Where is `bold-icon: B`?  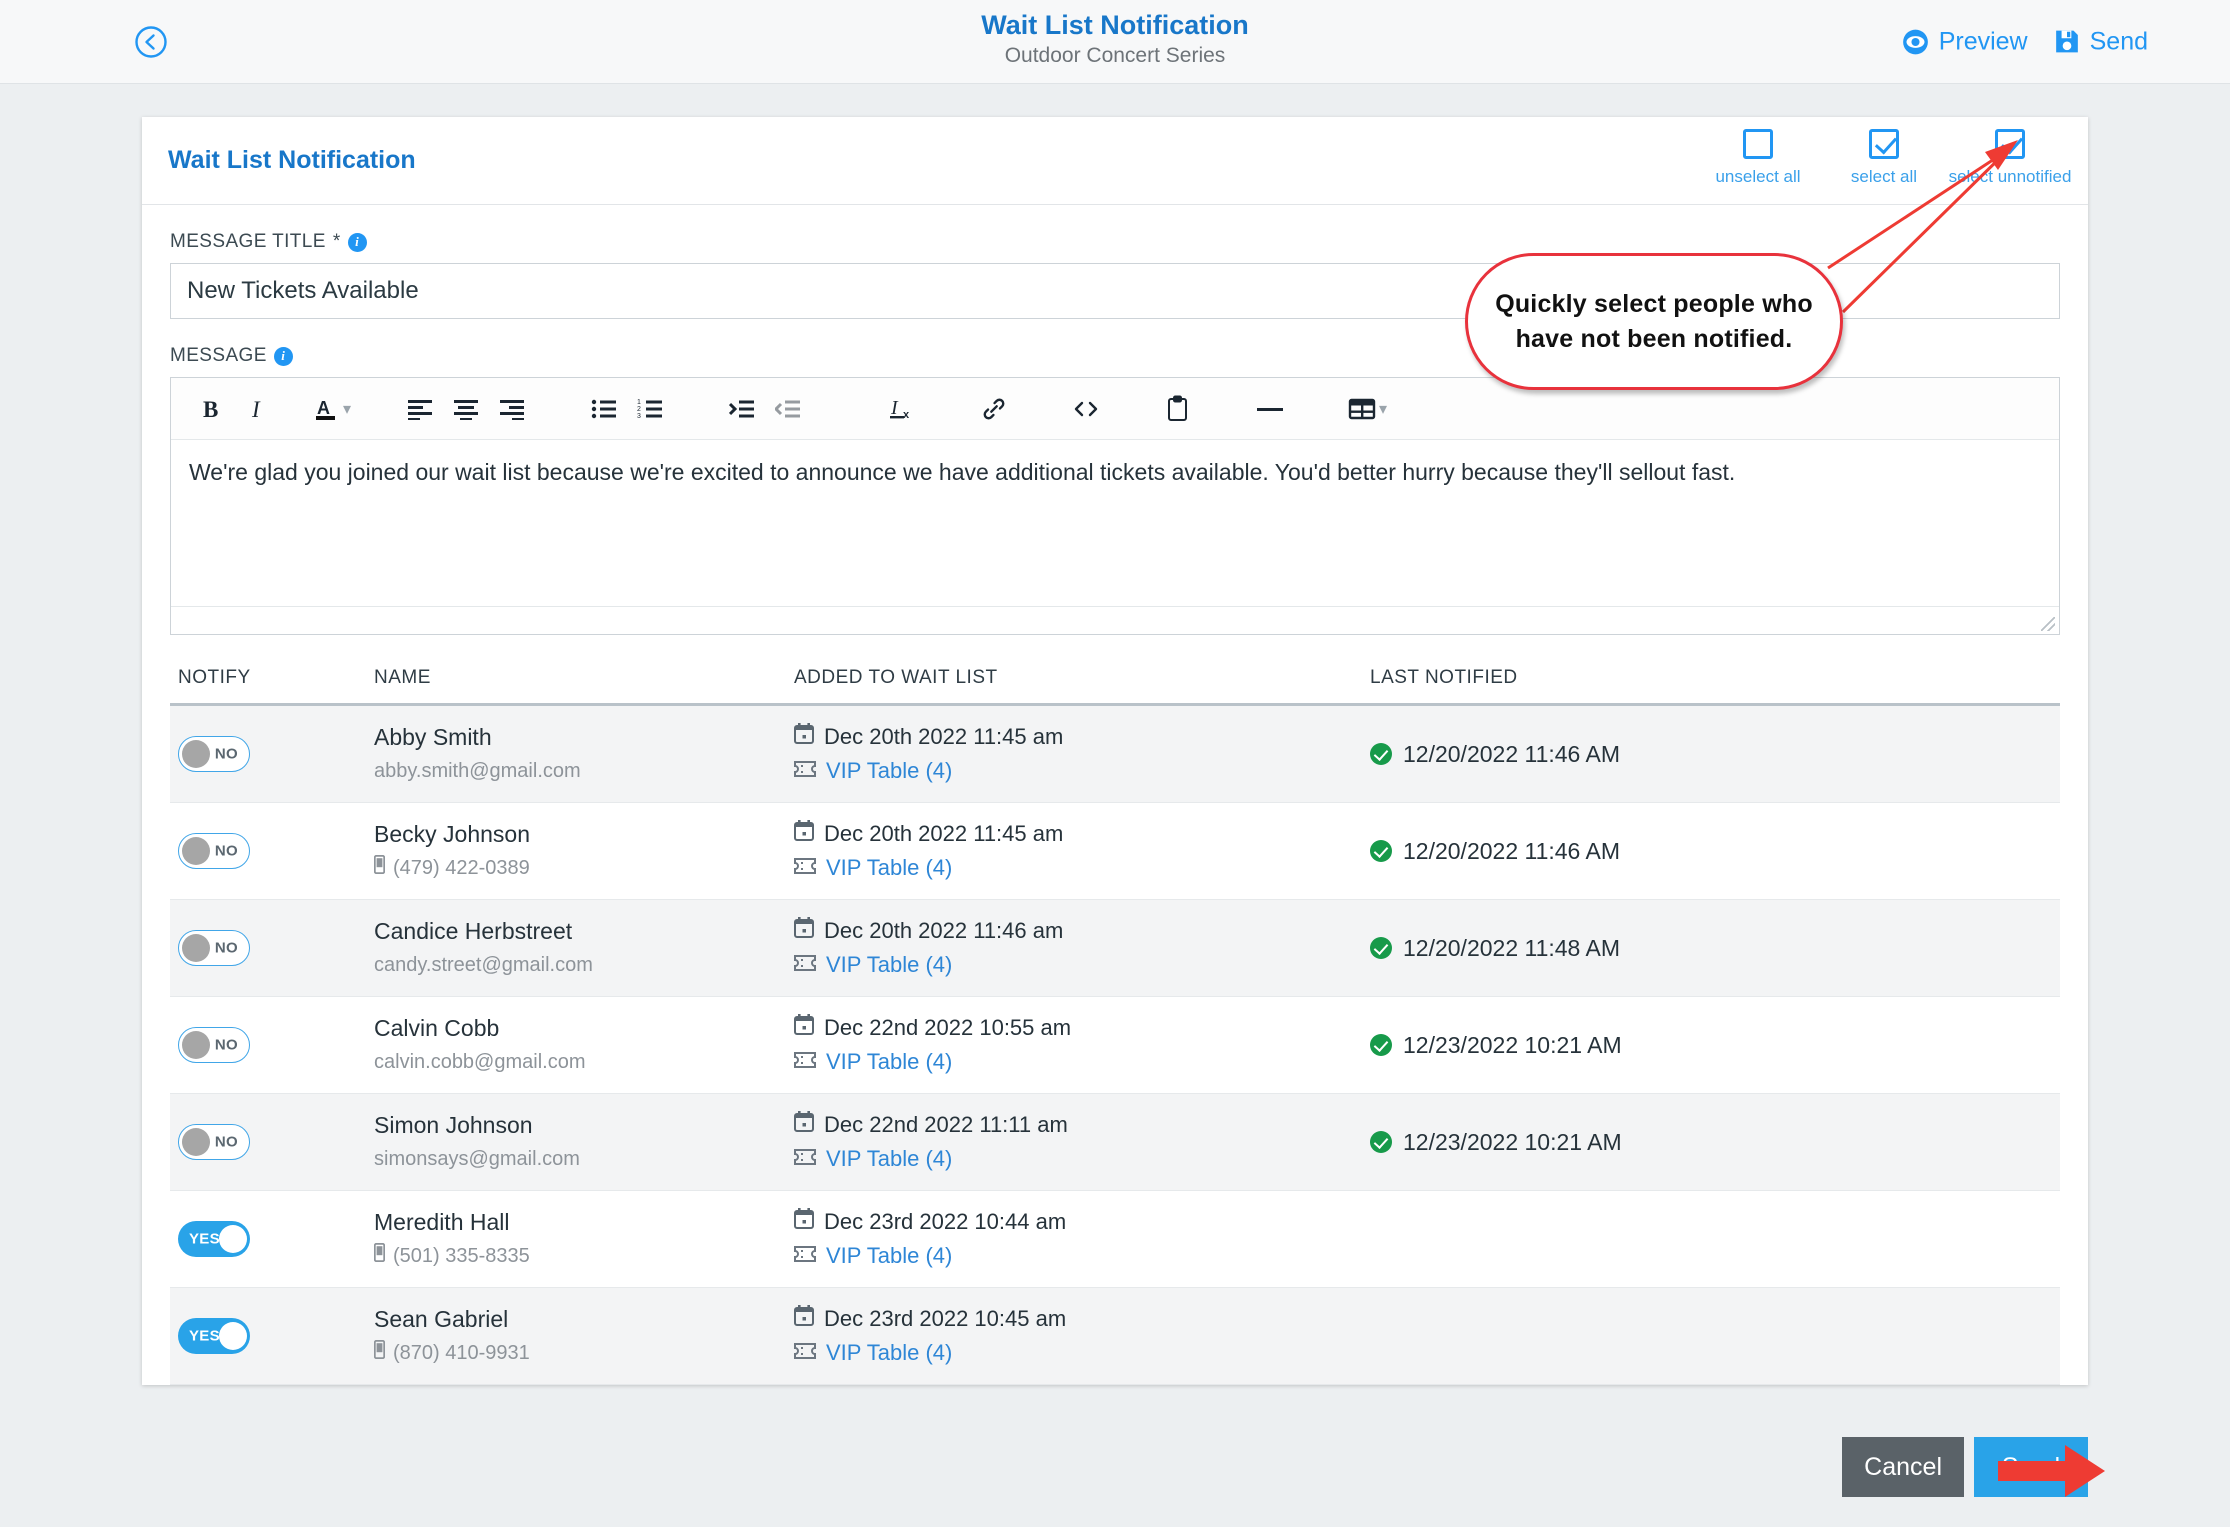 bold-icon: B is located at coordinates (212, 409).